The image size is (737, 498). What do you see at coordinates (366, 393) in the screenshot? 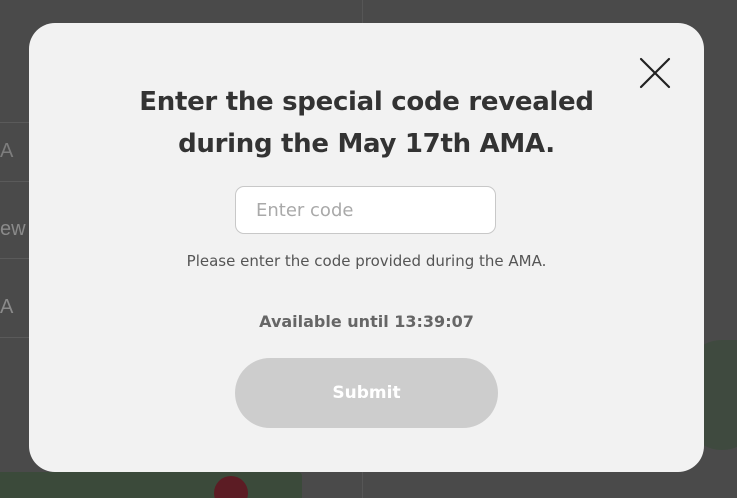
I see `submit-button: Submit` at bounding box center [366, 393].